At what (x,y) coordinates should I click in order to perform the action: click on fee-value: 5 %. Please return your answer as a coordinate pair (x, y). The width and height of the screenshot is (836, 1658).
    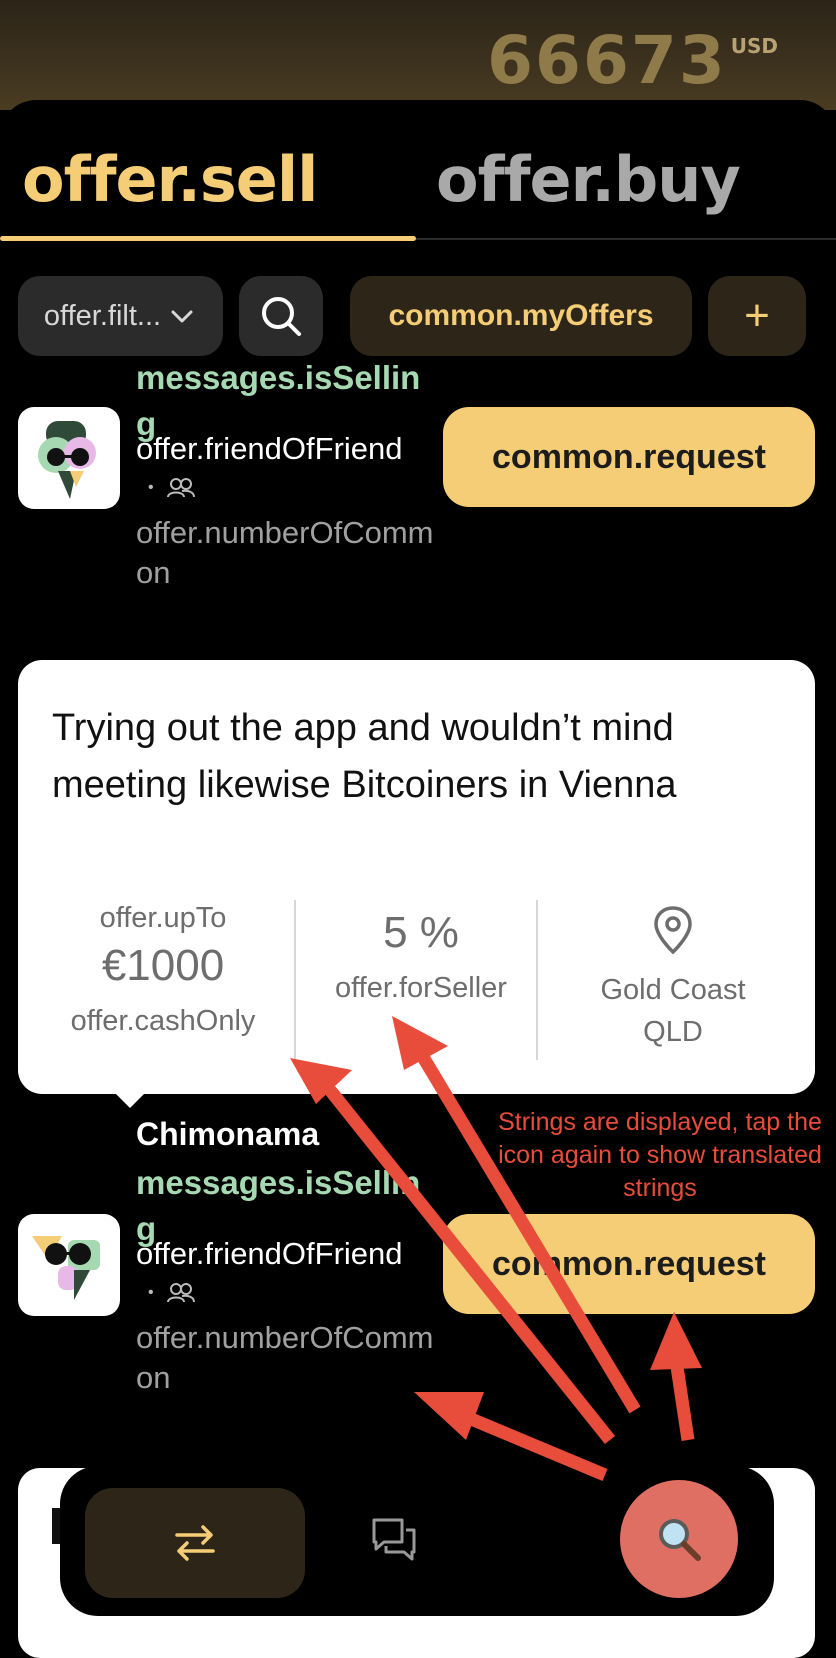
    Looking at the image, I should click on (421, 932).